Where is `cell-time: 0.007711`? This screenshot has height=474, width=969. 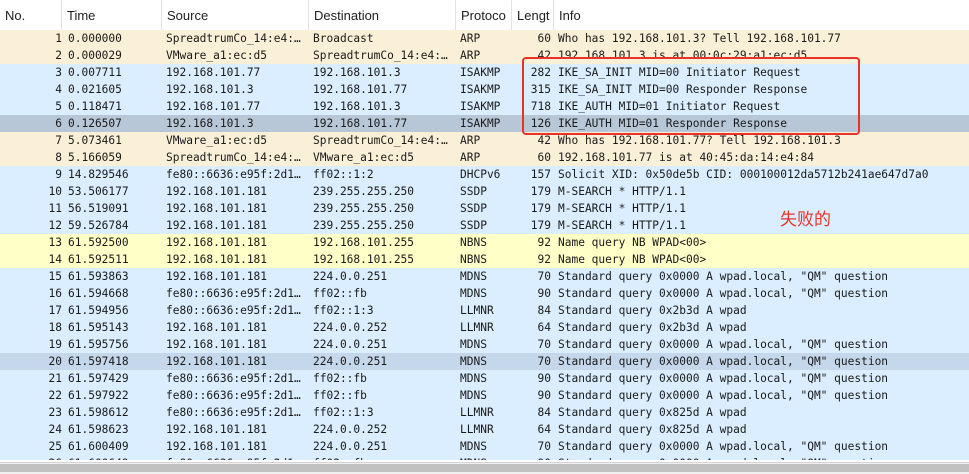 cell-time: 0.007711 is located at coordinates (95, 72).